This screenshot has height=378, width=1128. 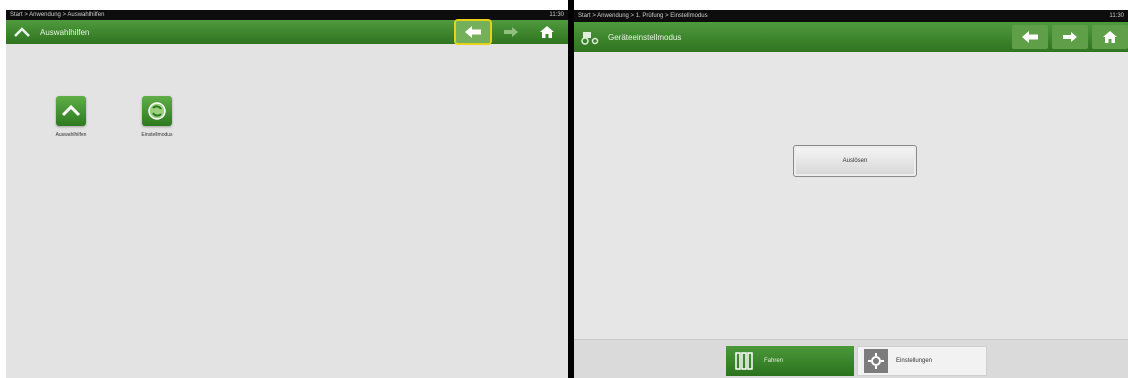 I want to click on status-breadcrumb: Start > Anwendung > Auswahlhilfen, so click(x=57, y=15).